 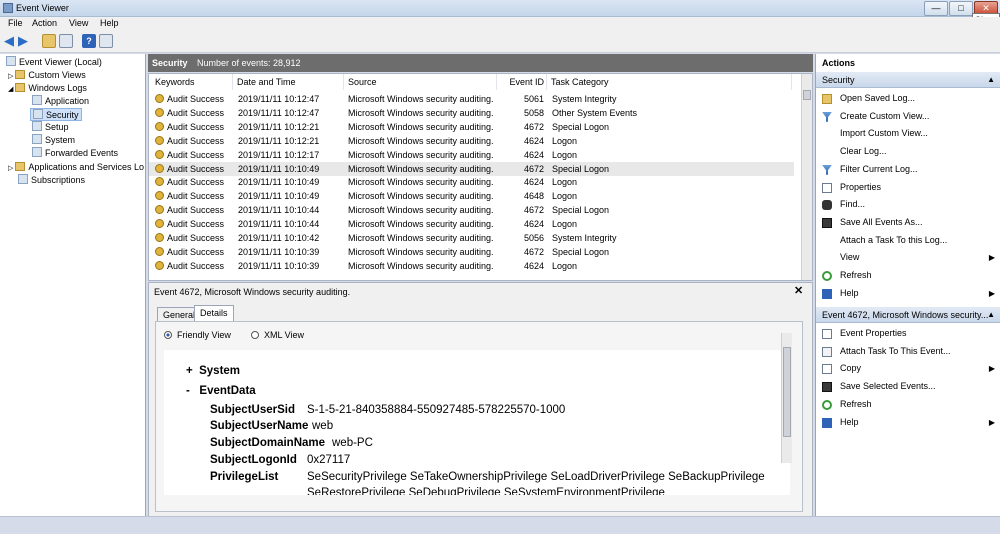 What do you see at coordinates (522, 82) in the screenshot?
I see `column-event-id: Event ID` at bounding box center [522, 82].